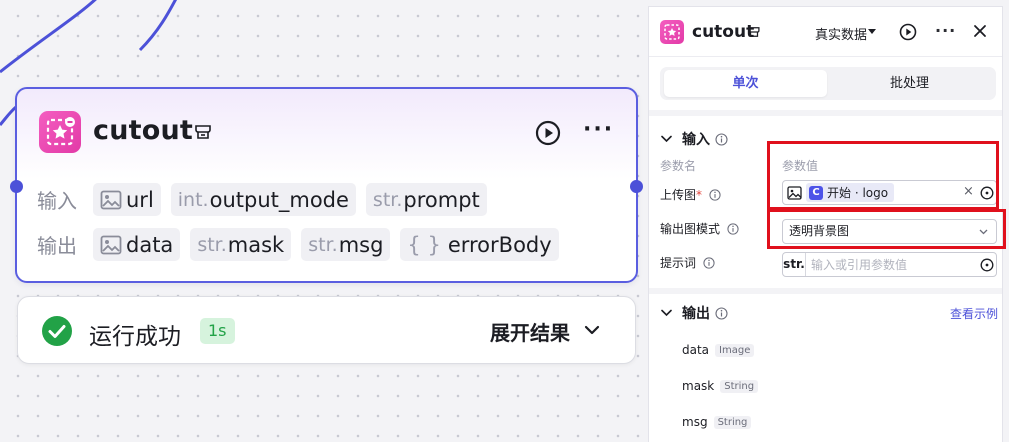 The height and width of the screenshot is (442, 1009). I want to click on prompt-field: str., so click(889, 264).